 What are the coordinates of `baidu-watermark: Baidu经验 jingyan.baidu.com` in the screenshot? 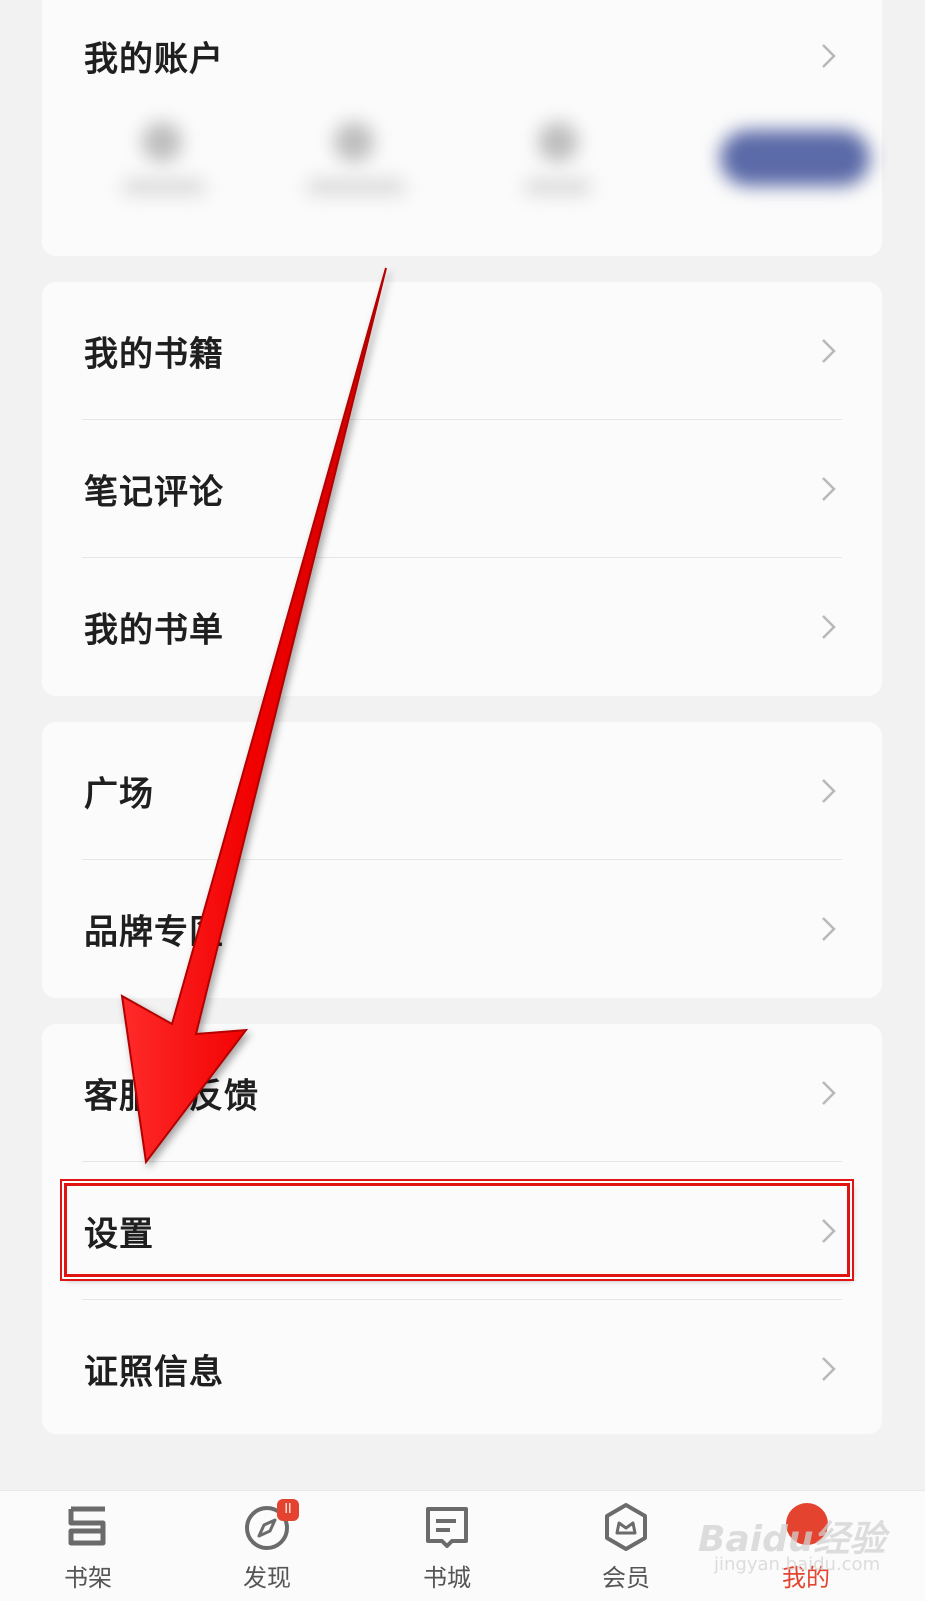 It's located at (790, 1550).